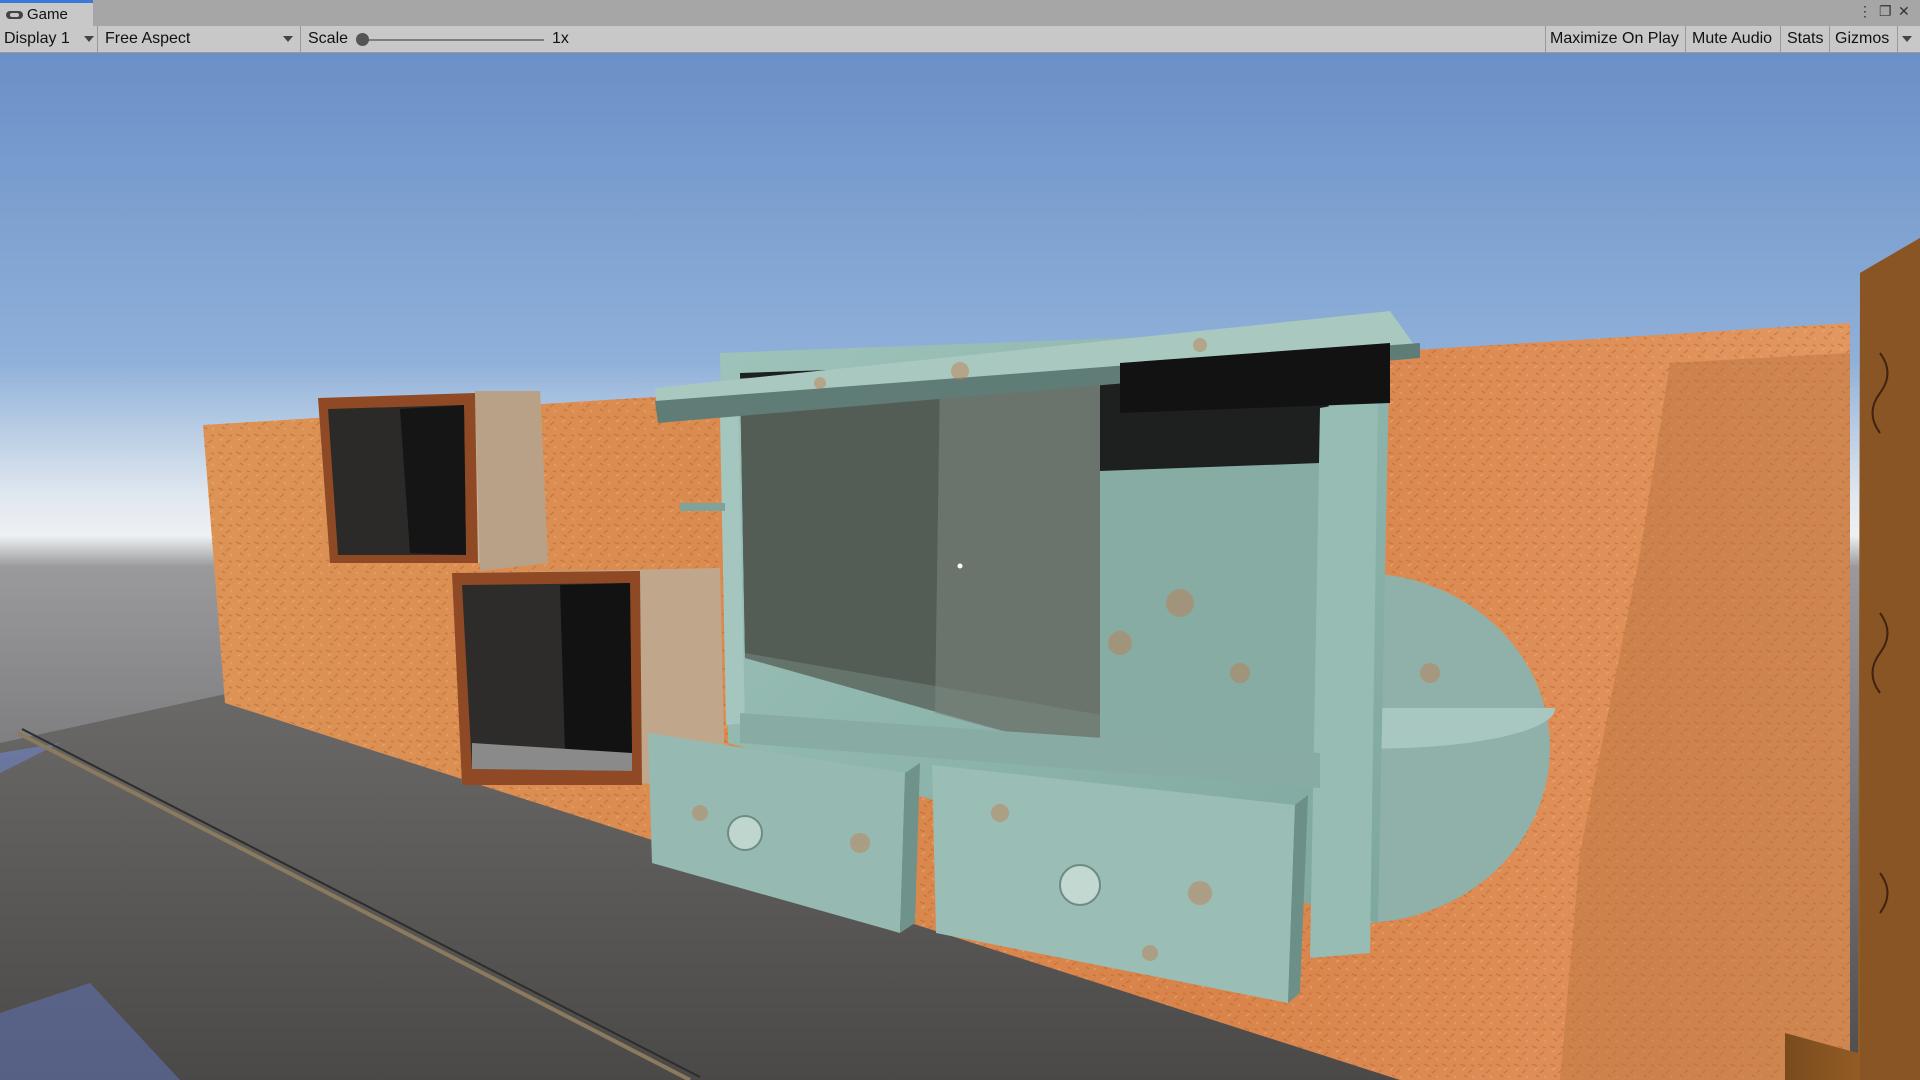 This screenshot has width=1920, height=1080. Describe the element at coordinates (1614, 39) in the screenshot. I see `maximize-on-play-button: Maximize On Play` at that location.